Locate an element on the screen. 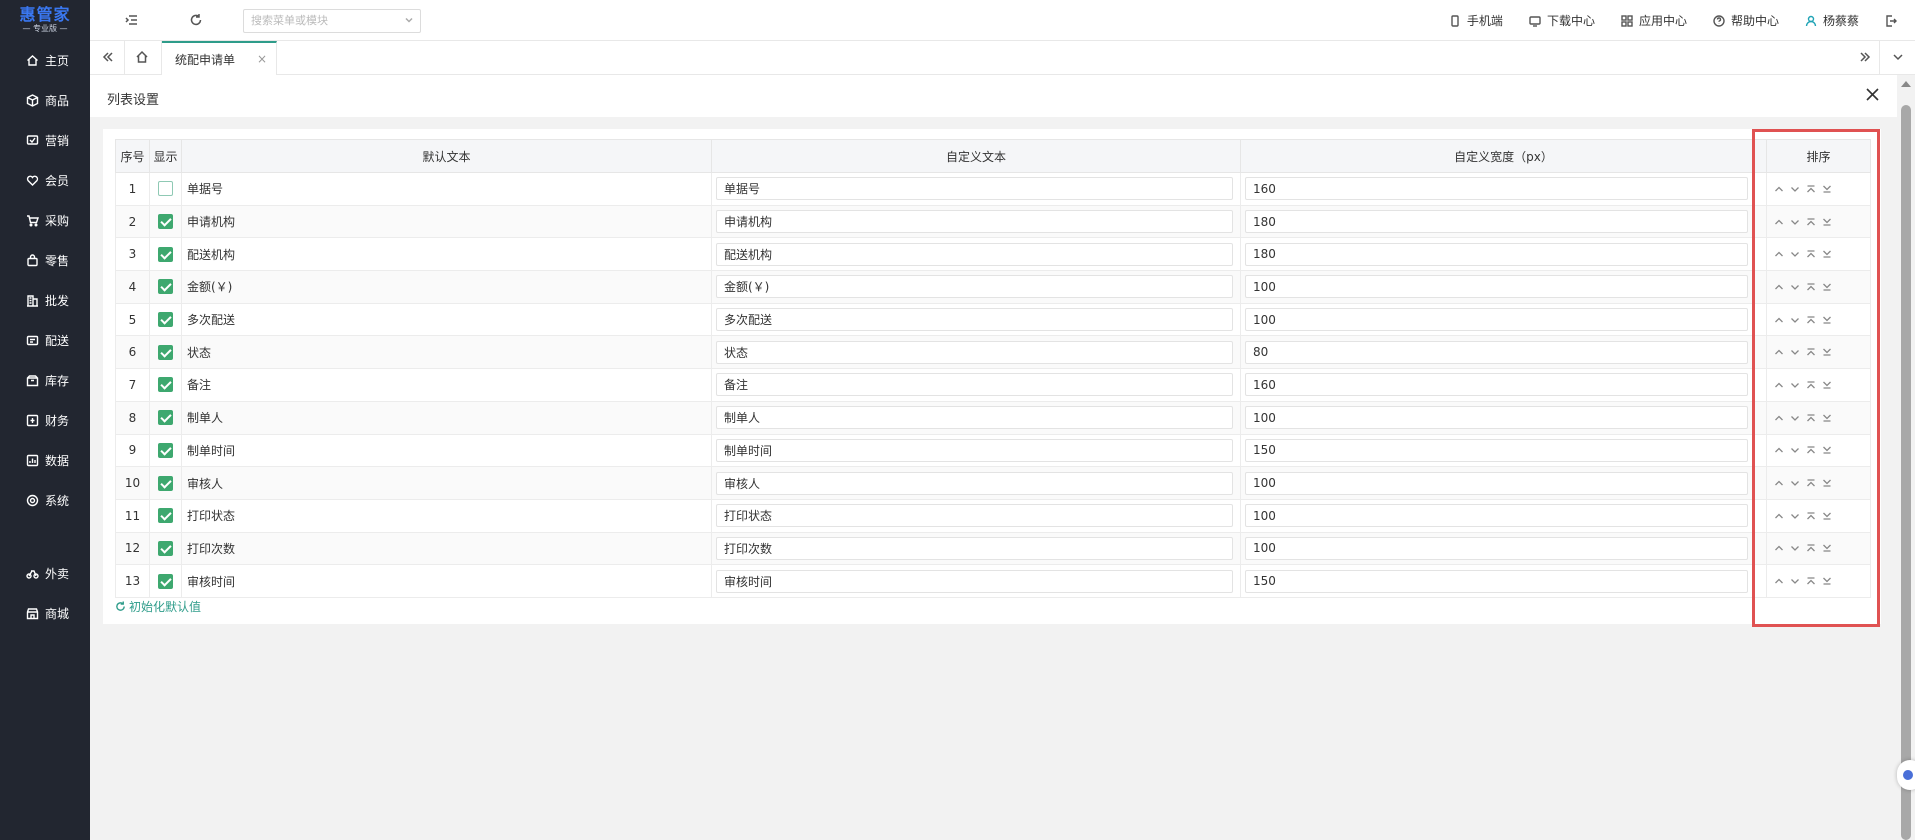 Image resolution: width=1915 pixels, height=840 pixels. sidebar-item-delivery: 配送 is located at coordinates (45, 340).